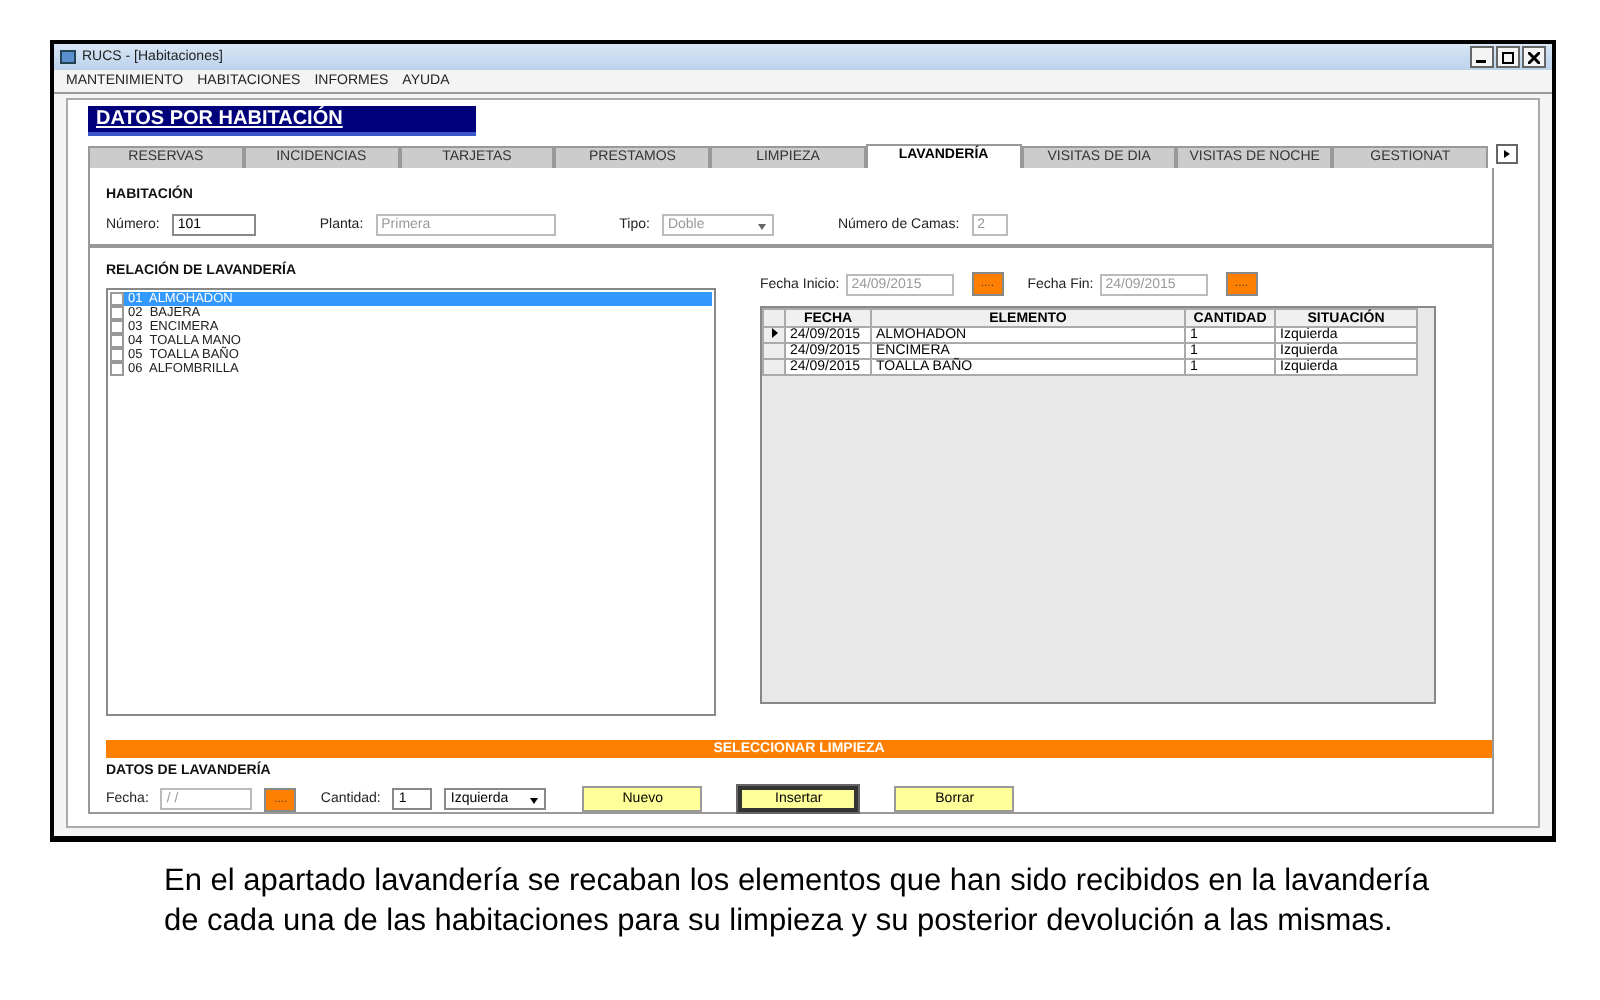 The image size is (1600, 1000). I want to click on close-icon, so click(1534, 57).